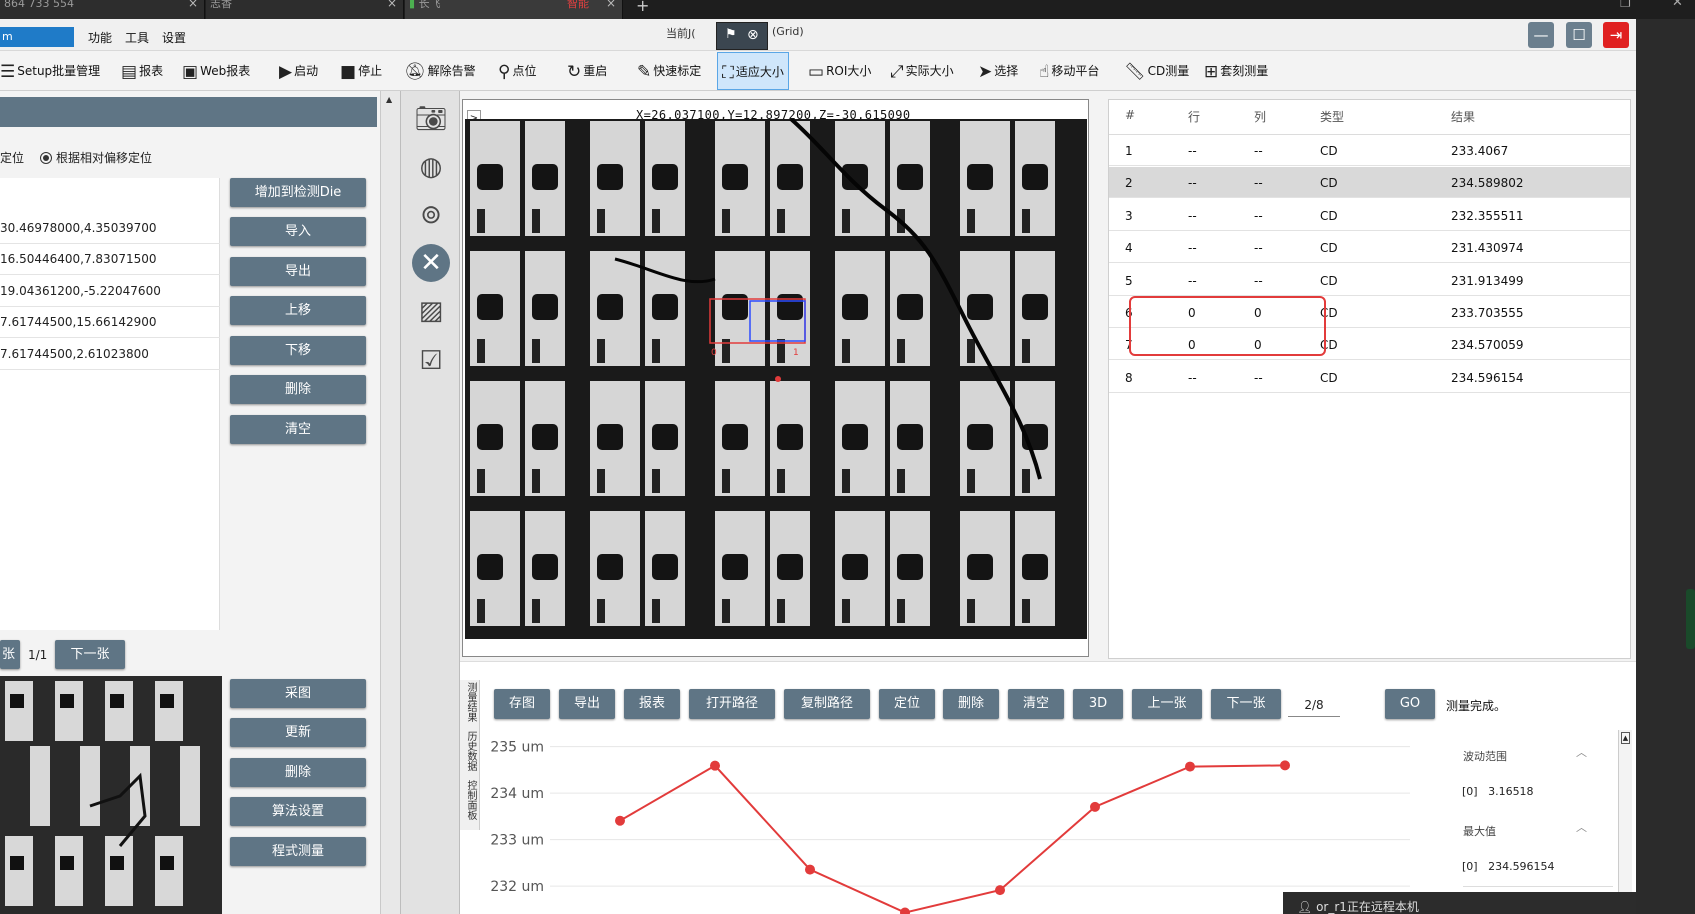 The image size is (1695, 914). Describe the element at coordinates (142, 71) in the screenshot. I see `toolbar-report: ▤ 报表` at that location.